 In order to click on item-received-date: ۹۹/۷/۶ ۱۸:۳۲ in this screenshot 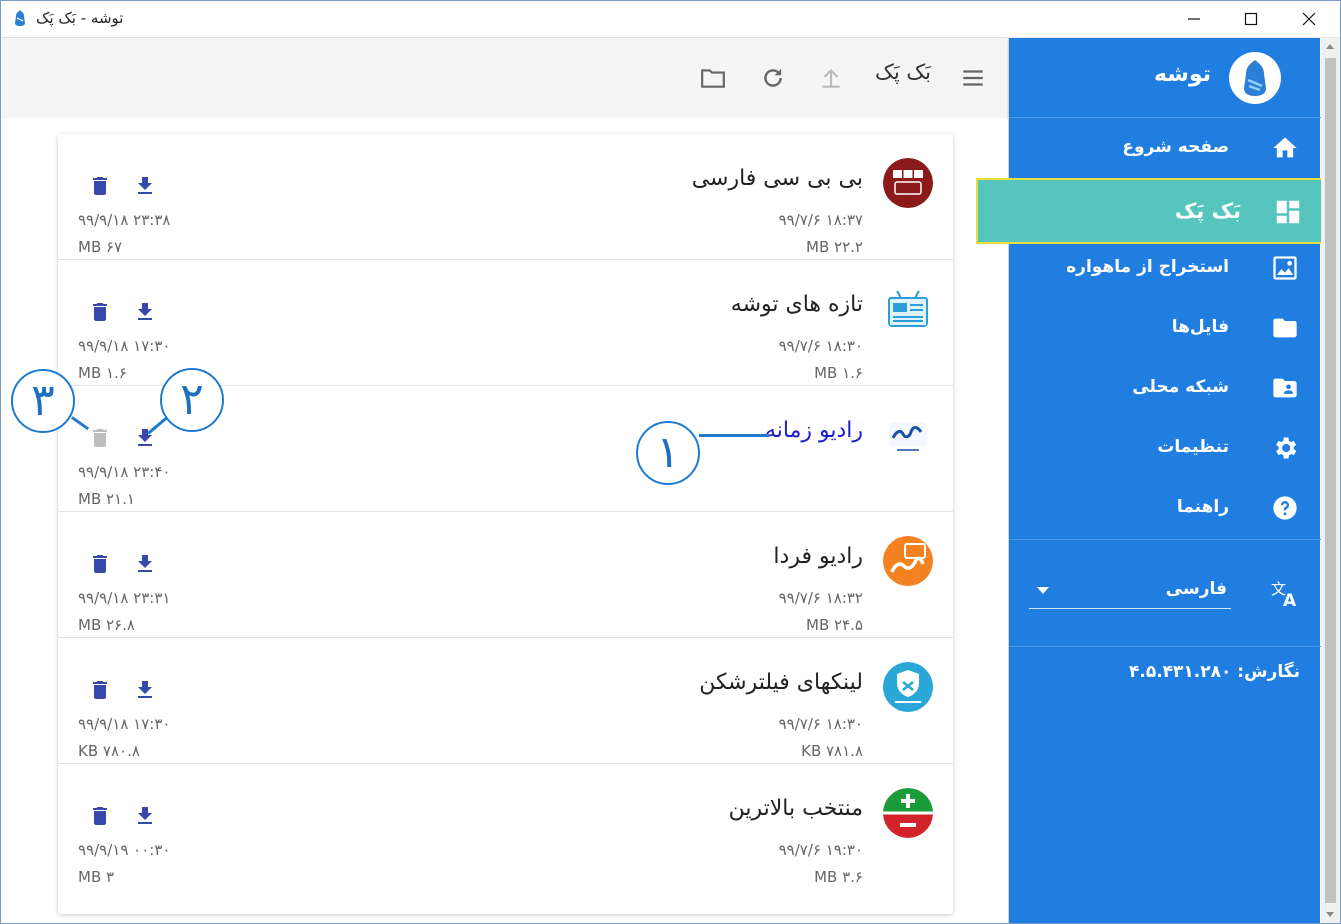, I will do `click(820, 598)`.